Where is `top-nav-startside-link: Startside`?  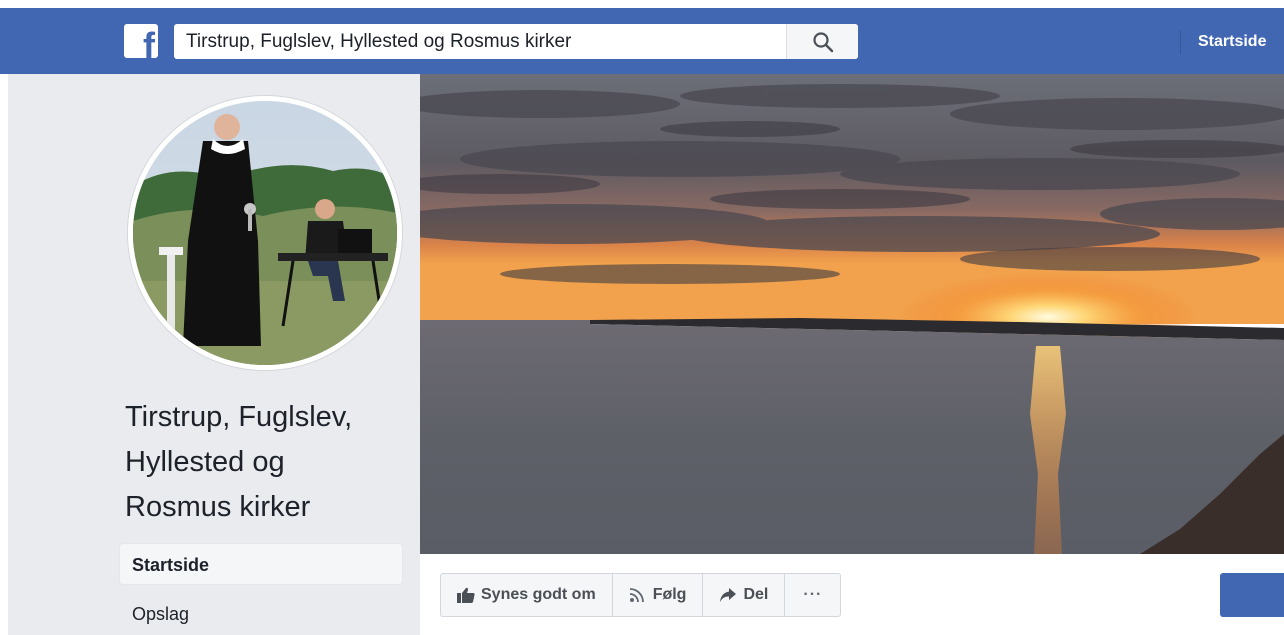 top-nav-startside-link: Startside is located at coordinates (1232, 42).